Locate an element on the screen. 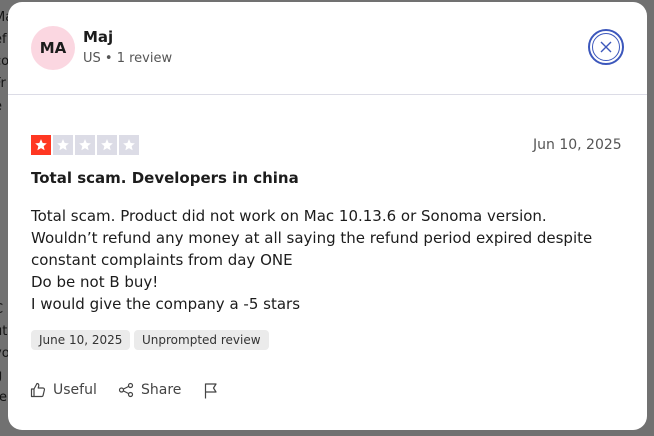 Image resolution: width=654 pixels, height=436 pixels. review-body-line: I would give the company a -5 stars is located at coordinates (166, 304).